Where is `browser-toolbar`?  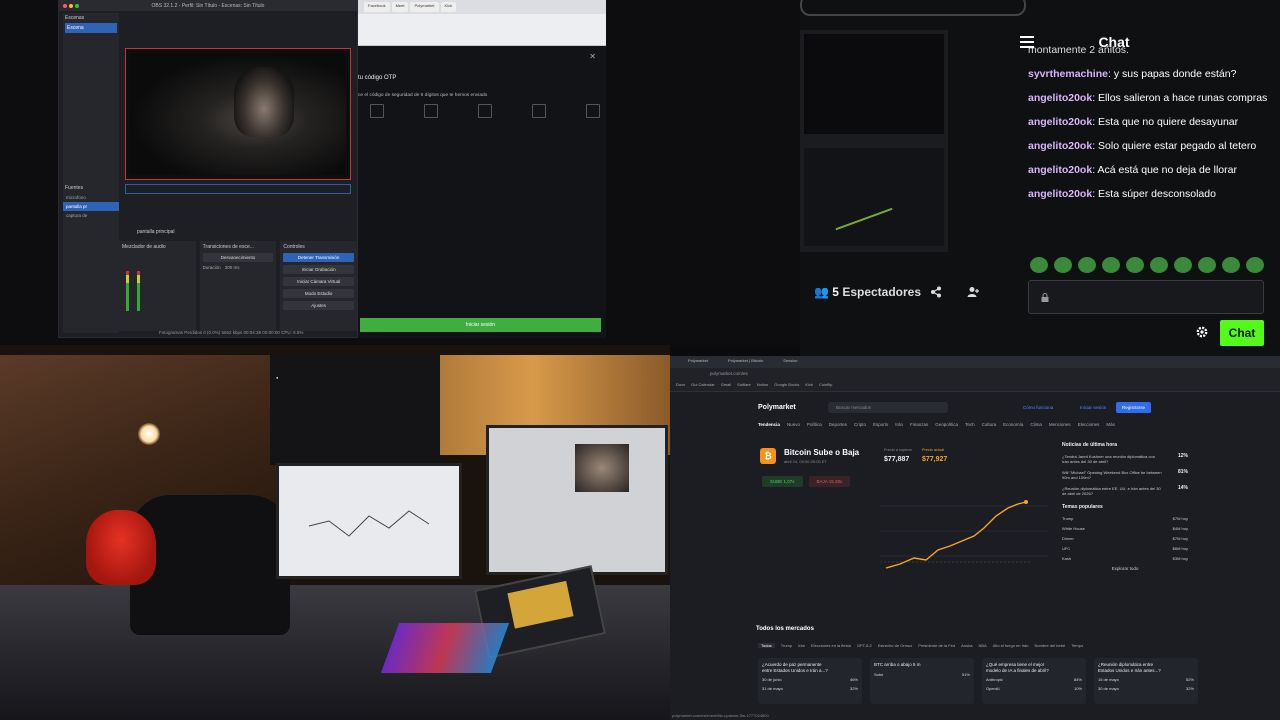
browser-toolbar is located at coordinates (482, 30).